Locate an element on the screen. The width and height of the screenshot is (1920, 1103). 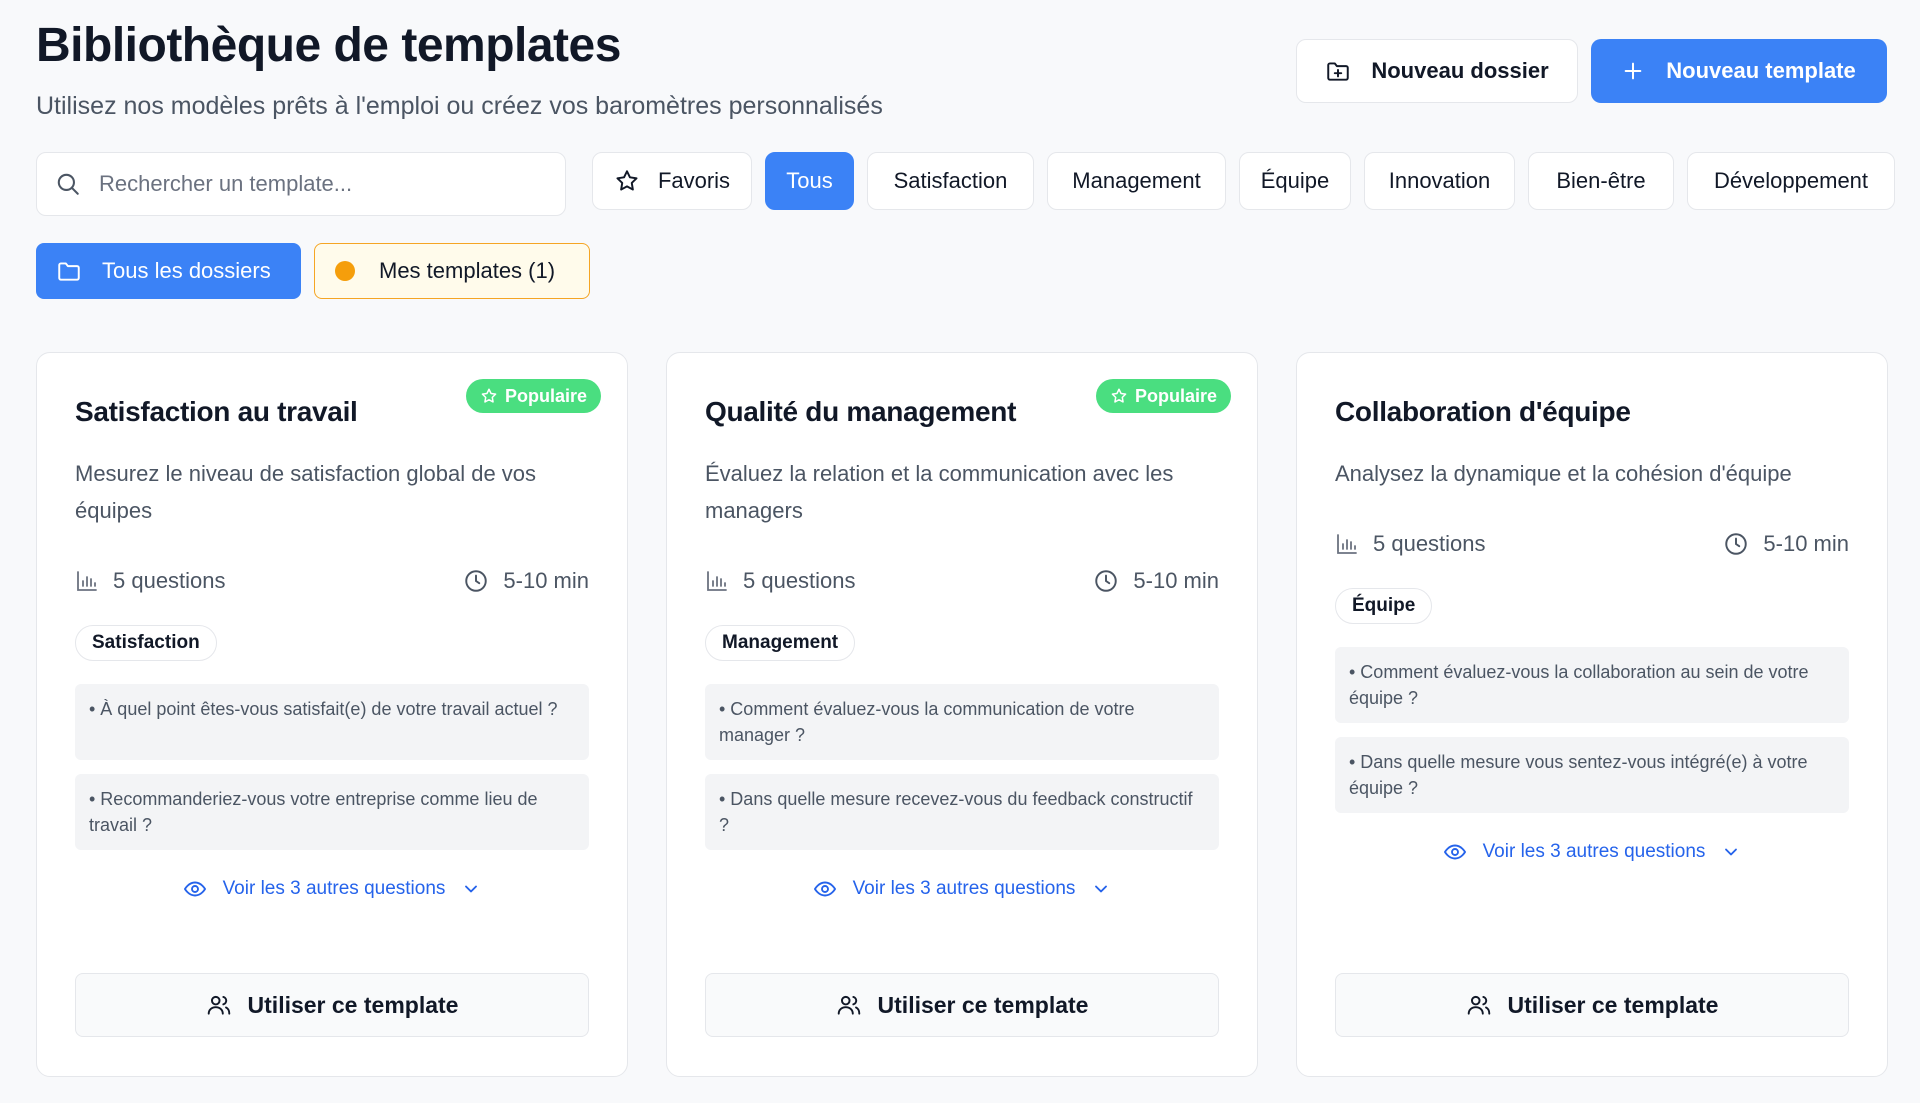
my-templates-label: Mes templates (1) is located at coordinates (467, 270).